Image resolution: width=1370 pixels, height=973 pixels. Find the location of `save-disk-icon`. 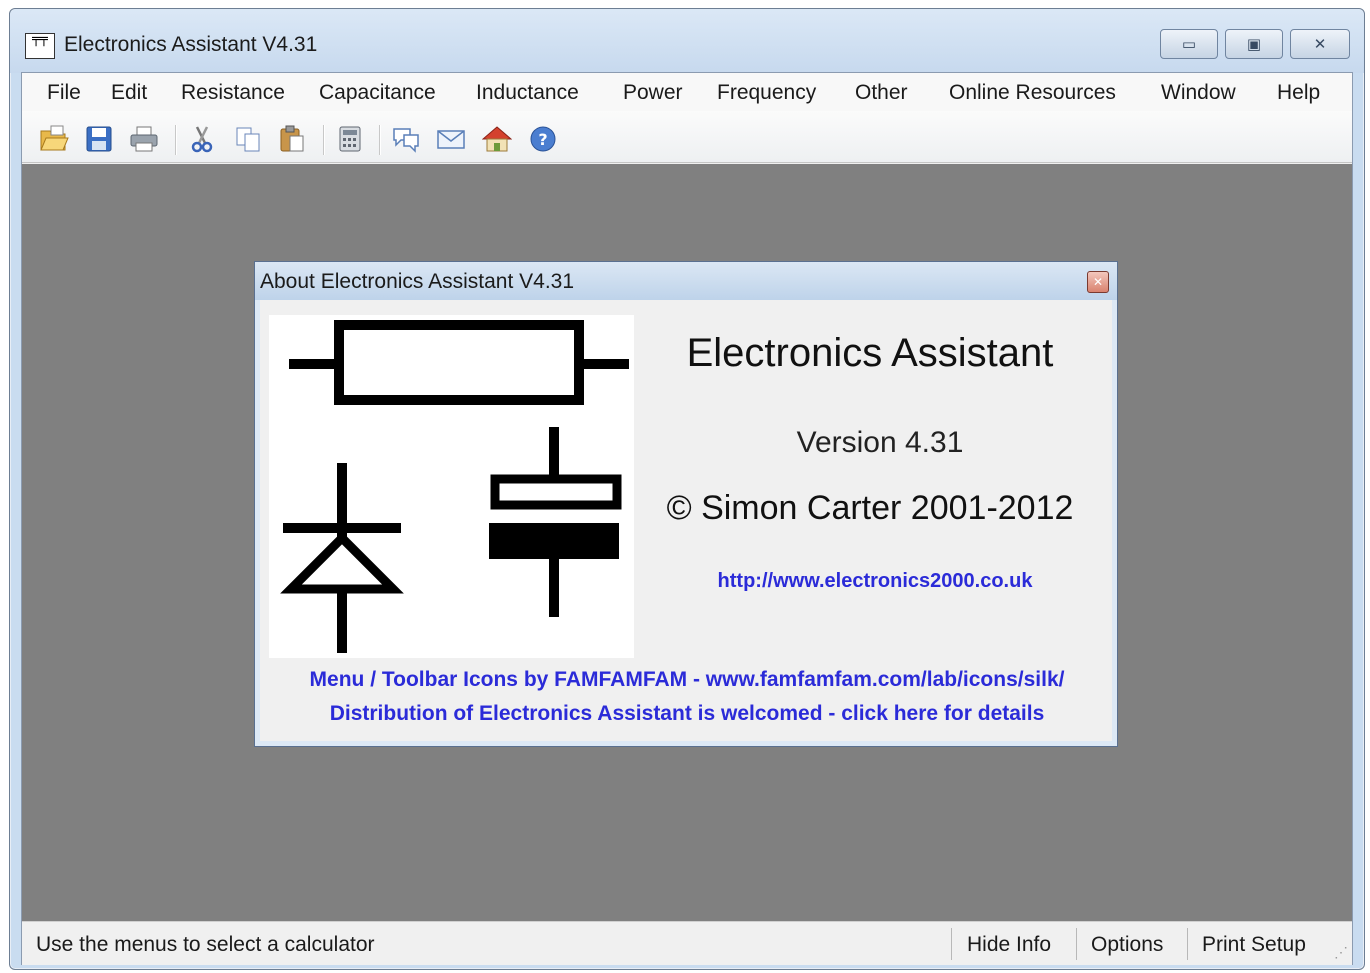

save-disk-icon is located at coordinates (99, 139).